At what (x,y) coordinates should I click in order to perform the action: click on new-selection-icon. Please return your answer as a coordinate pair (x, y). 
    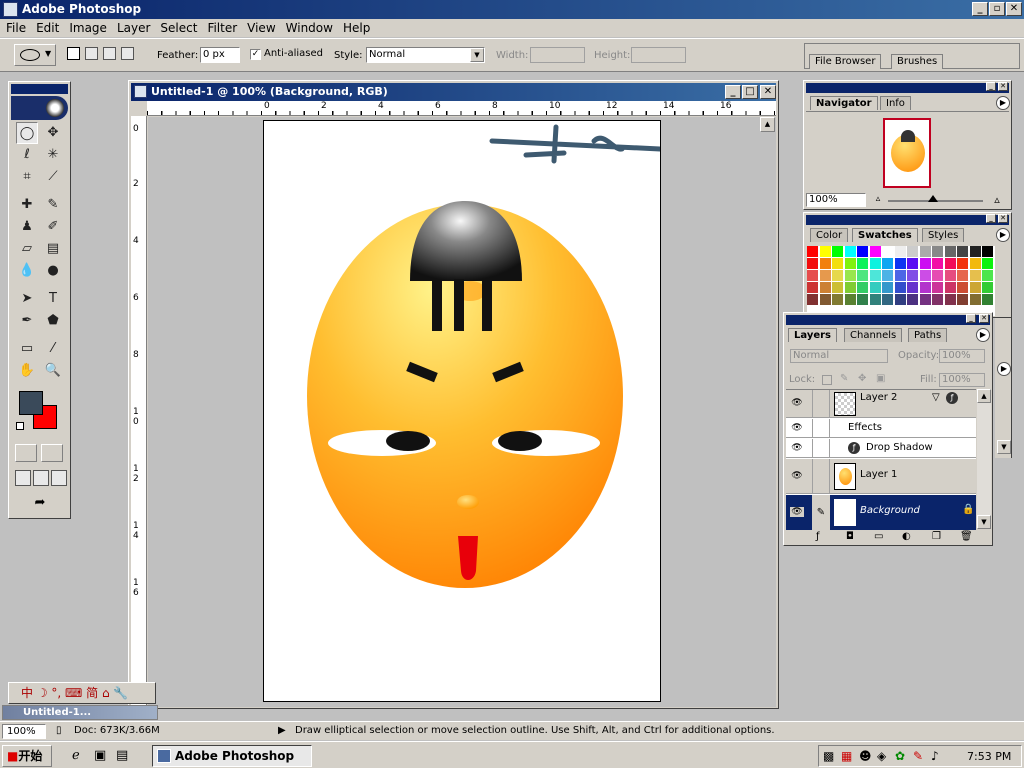
    Looking at the image, I should click on (73, 53).